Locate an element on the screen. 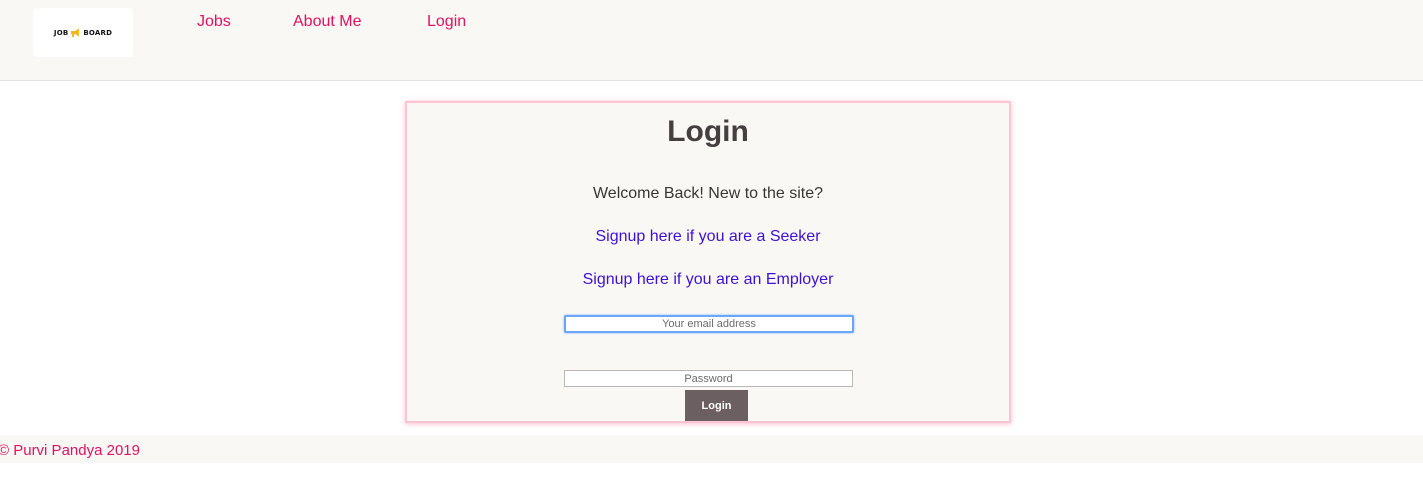 The height and width of the screenshot is (497, 1423). site-logo: JOB BOARD is located at coordinates (83, 32).